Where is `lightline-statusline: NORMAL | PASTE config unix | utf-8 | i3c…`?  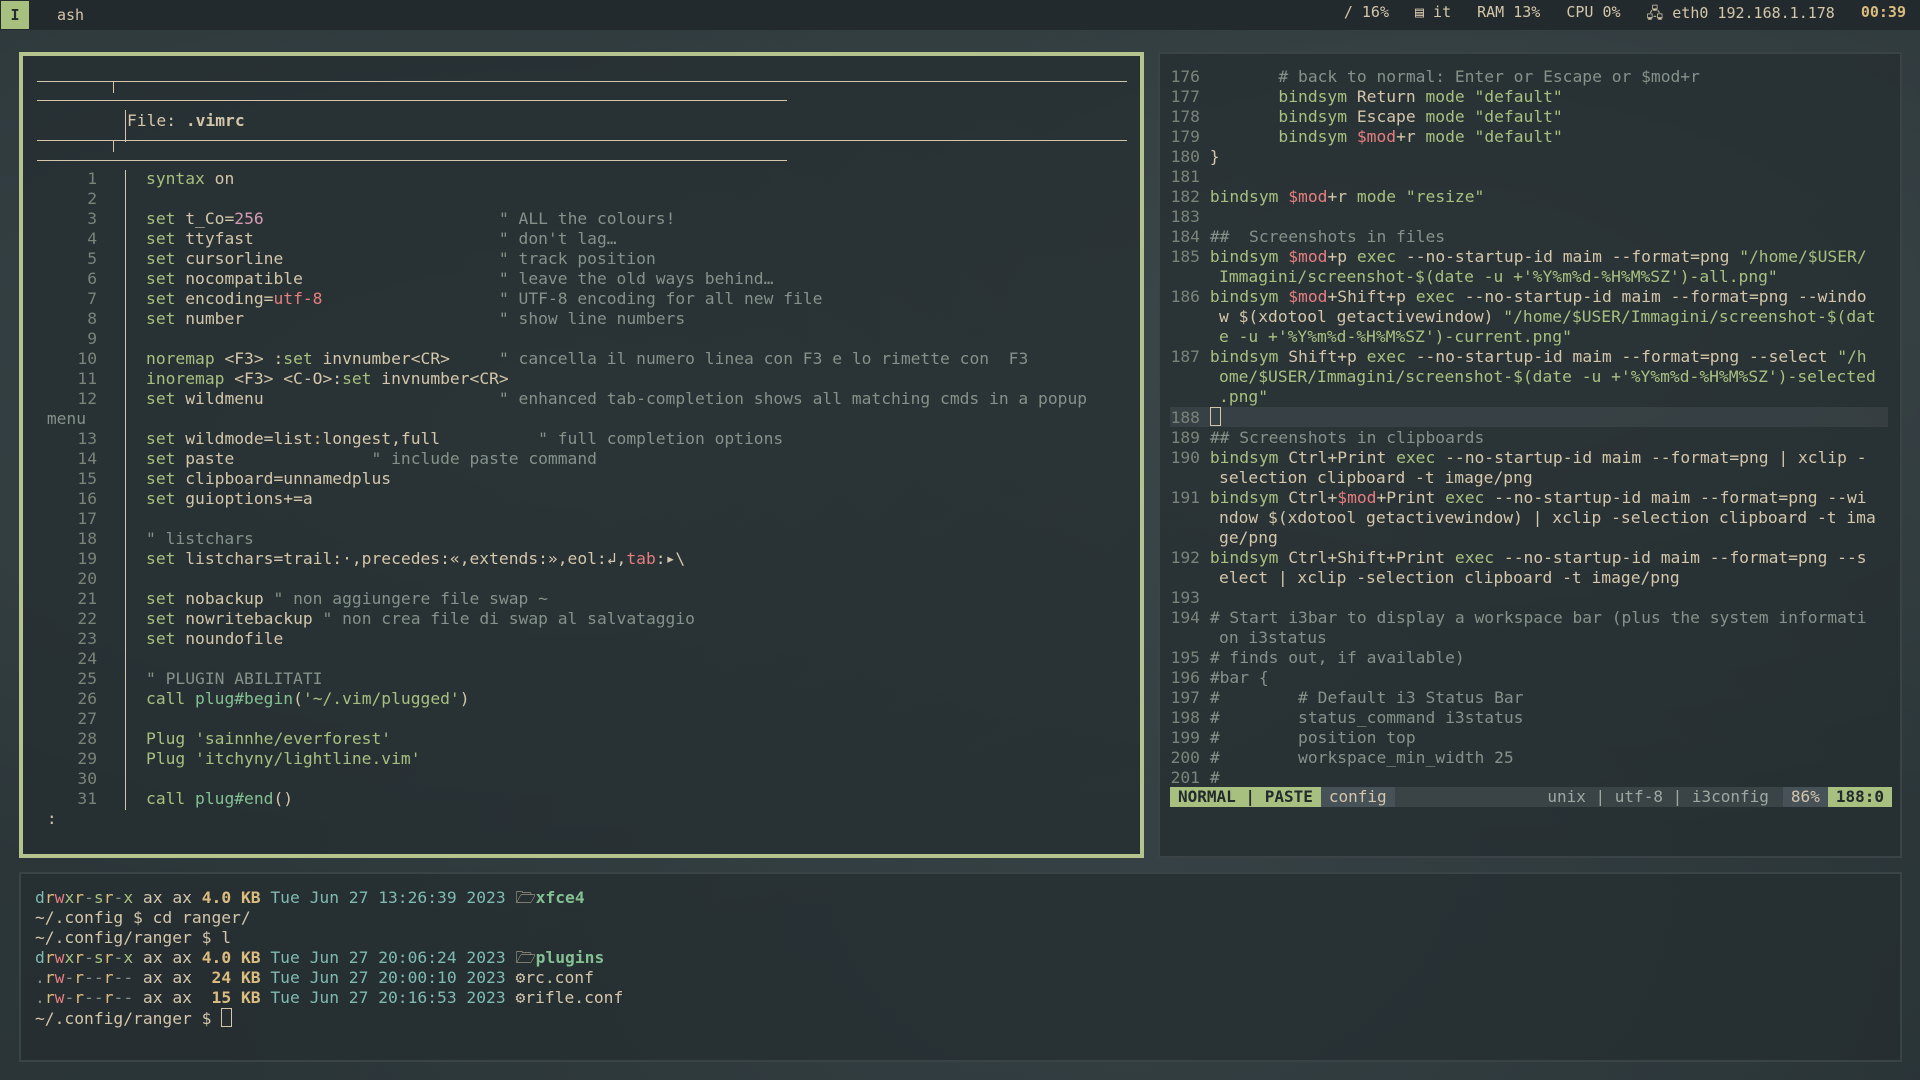 lightline-statusline: NORMAL | PASTE config unix | utf-8 | i3c… is located at coordinates (1531, 797).